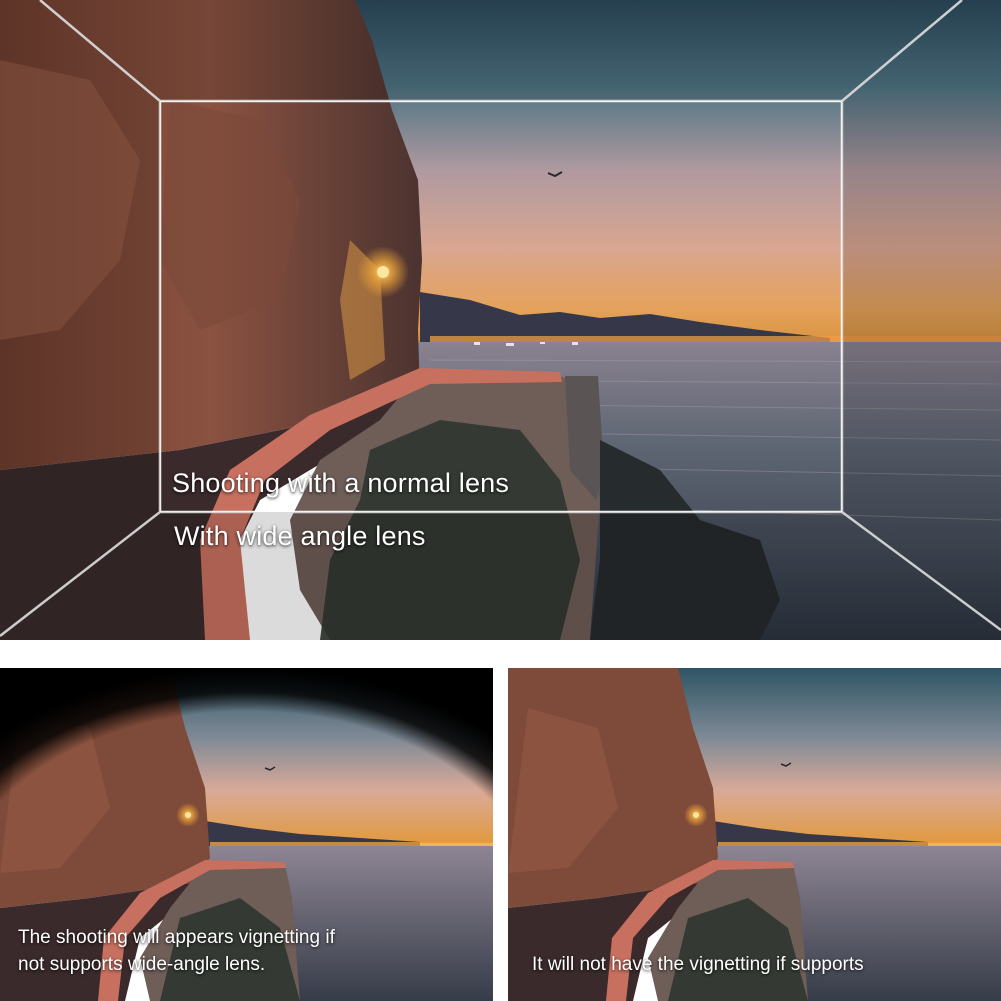 The width and height of the screenshot is (1001, 1001). Describe the element at coordinates (176, 937) in the screenshot. I see `vignetting-caption-line1: The shooting will appears vignetting if` at that location.